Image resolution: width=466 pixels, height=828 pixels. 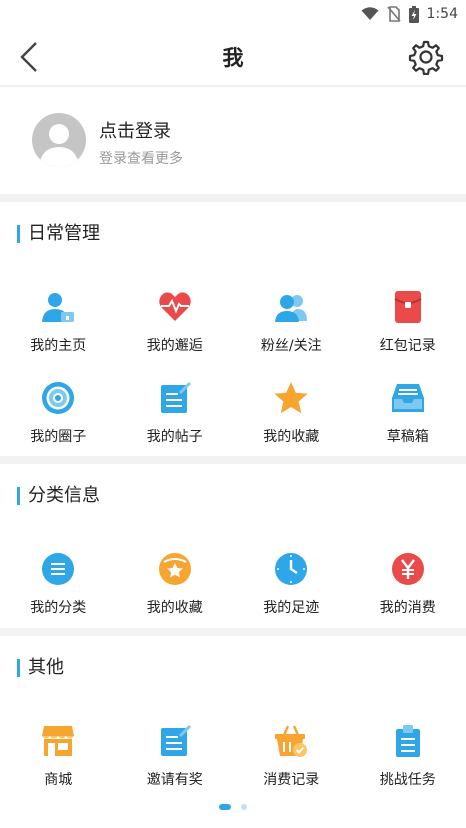 I want to click on drafts-label: 草稿箱, so click(x=407, y=437).